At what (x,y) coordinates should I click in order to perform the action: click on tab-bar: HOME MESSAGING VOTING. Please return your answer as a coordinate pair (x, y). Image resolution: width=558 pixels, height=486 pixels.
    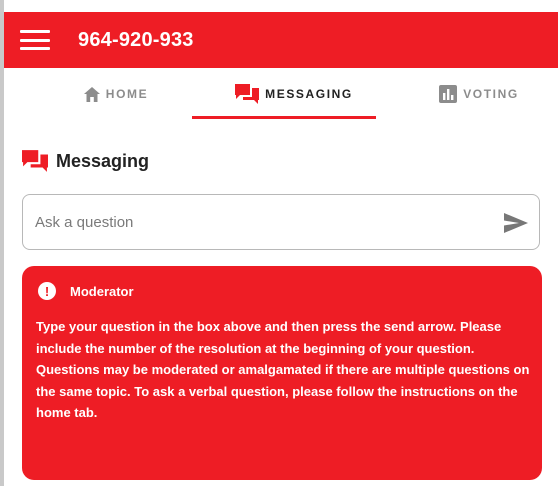
    Looking at the image, I should click on (281, 94).